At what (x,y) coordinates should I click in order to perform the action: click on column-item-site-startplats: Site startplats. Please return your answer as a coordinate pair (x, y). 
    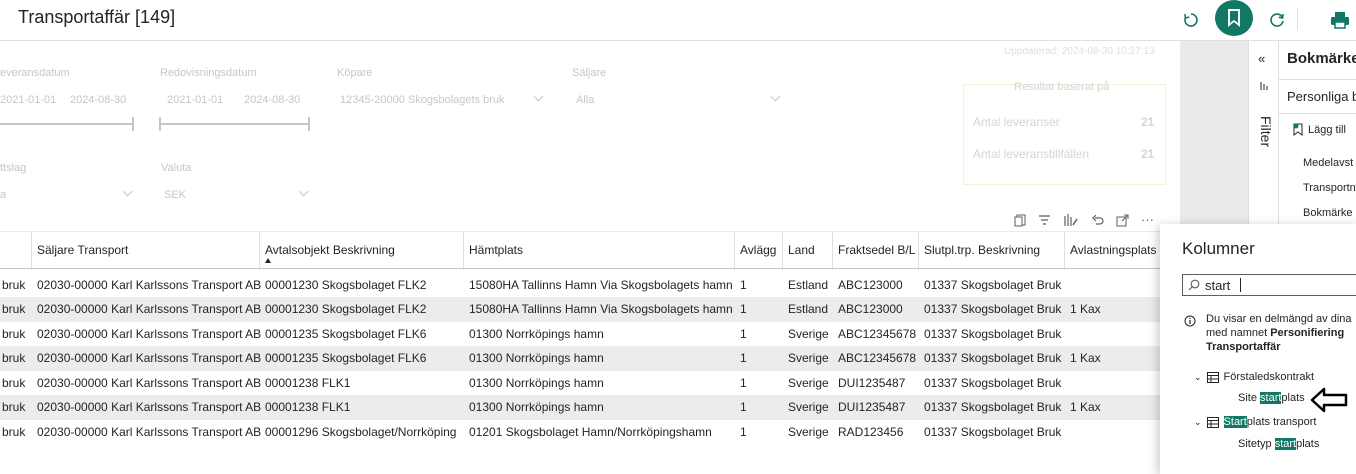
    Looking at the image, I should click on (1271, 398).